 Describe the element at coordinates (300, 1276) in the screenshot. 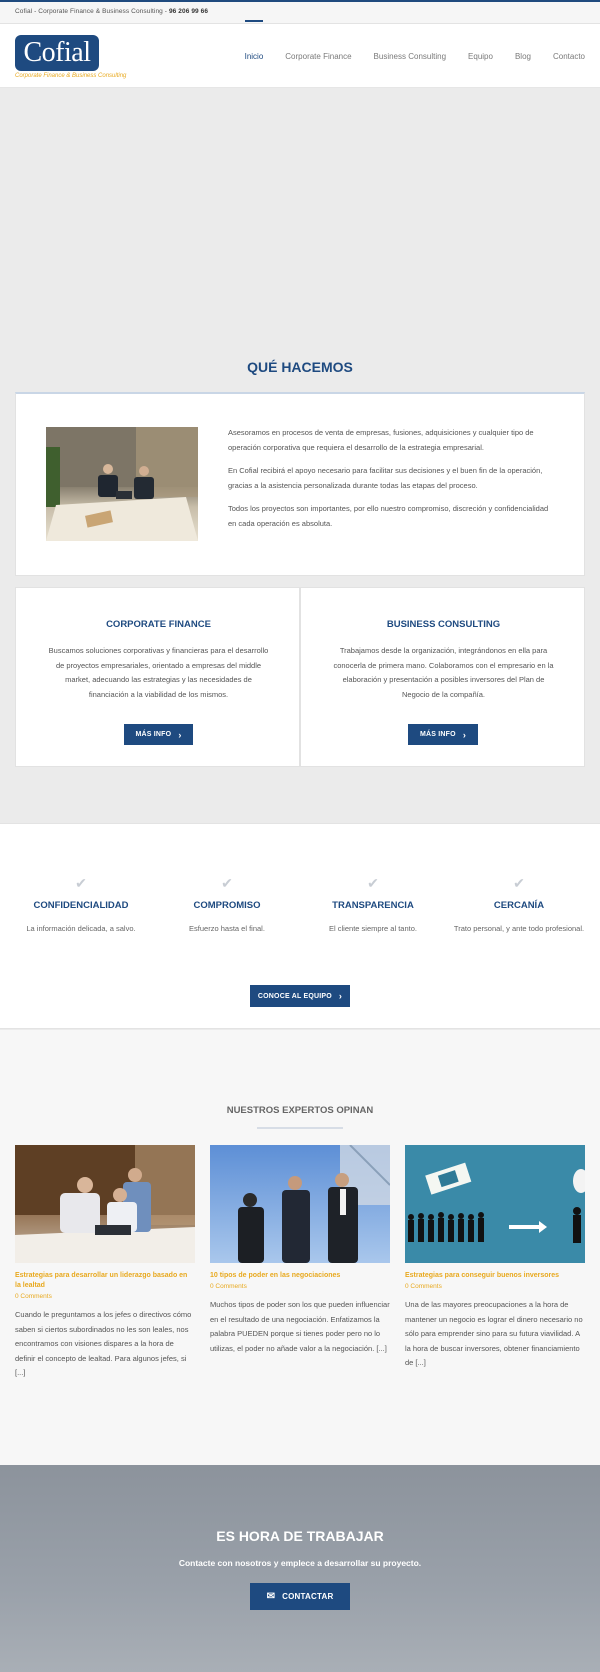

I see `blog-post-title: 10 tipos de poder en las negociaciones` at that location.